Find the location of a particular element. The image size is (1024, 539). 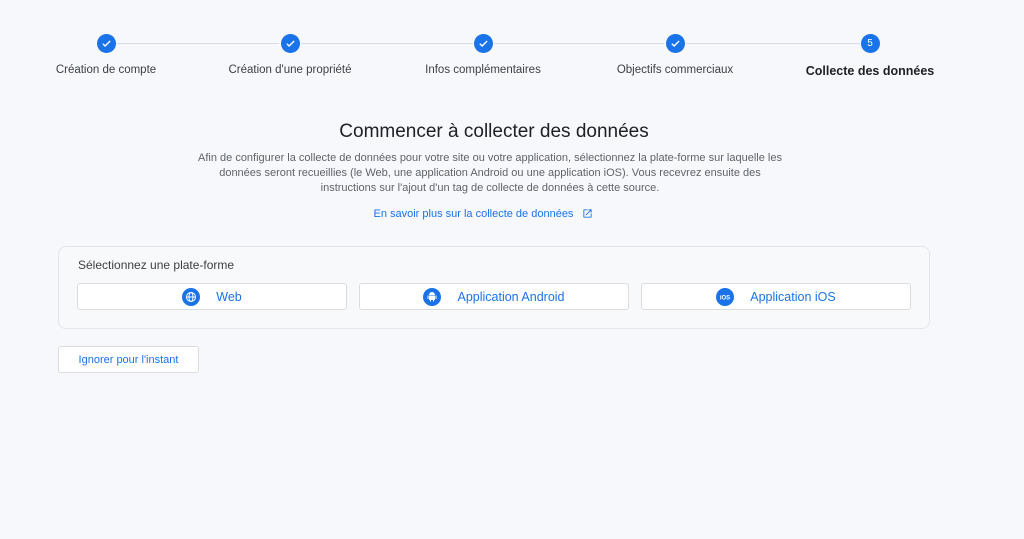

platform-android-button: Application Android is located at coordinates (494, 296).